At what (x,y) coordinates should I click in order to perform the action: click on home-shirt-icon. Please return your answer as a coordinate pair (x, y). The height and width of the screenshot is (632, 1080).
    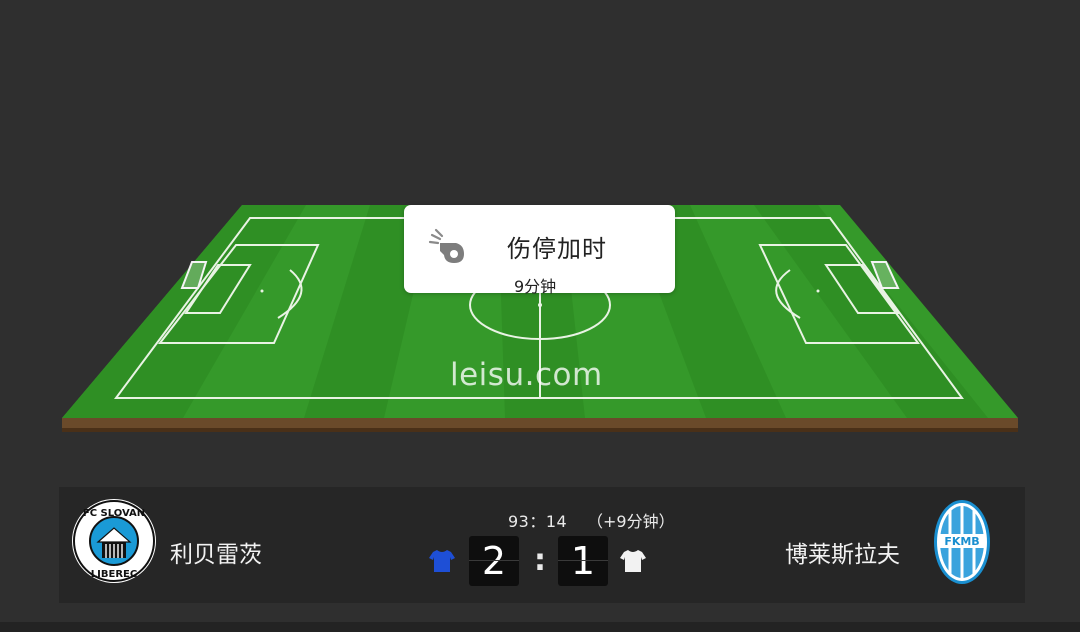
    Looking at the image, I should click on (442, 561).